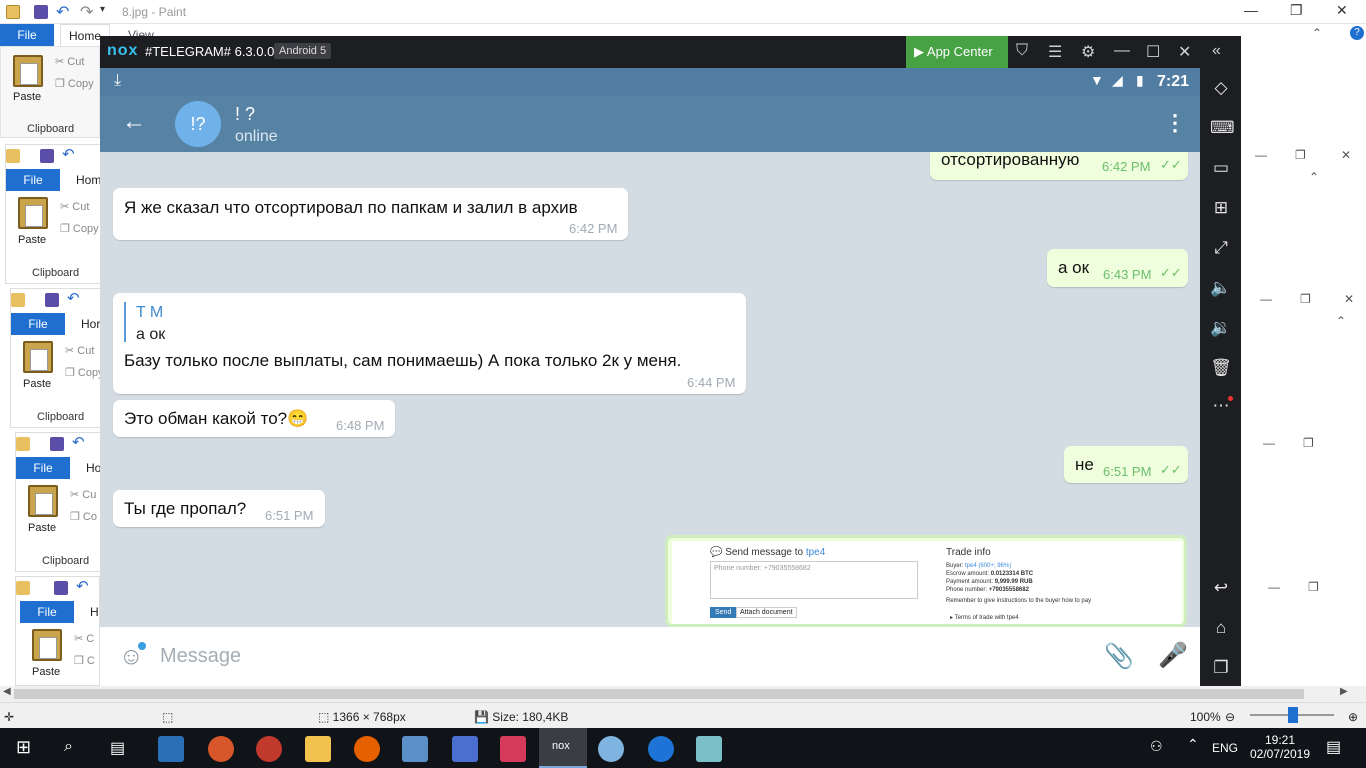 Image resolution: width=1366 pixels, height=768 pixels. Describe the element at coordinates (102, 9) in the screenshot. I see `qat-dropdown-icon: ▾` at that location.